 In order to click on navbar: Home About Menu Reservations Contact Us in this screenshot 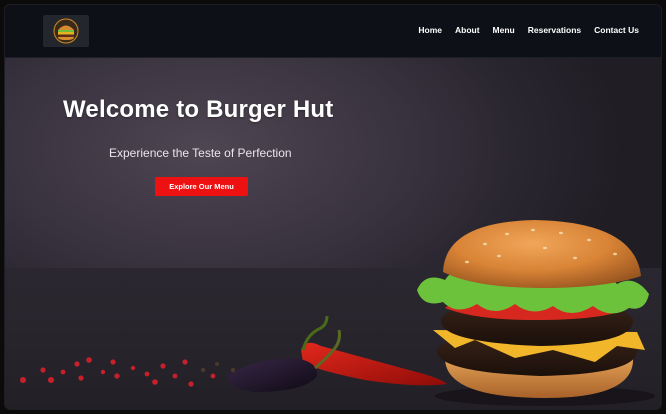, I will do `click(333, 31)`.